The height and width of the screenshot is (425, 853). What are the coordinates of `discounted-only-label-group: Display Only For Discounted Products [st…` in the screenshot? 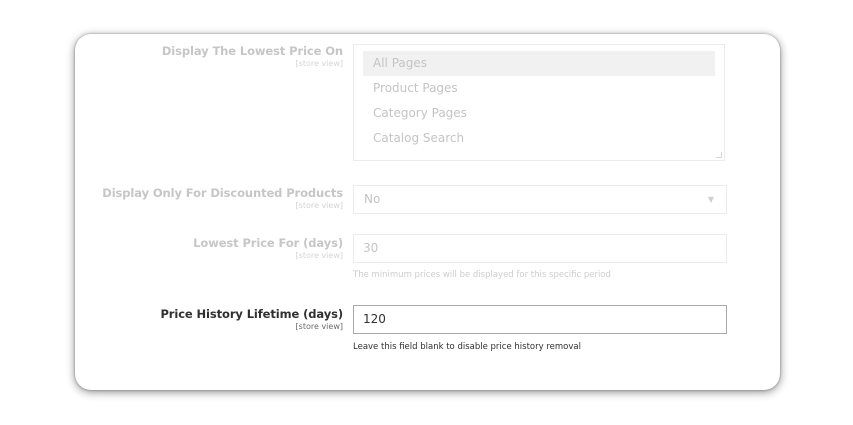 It's located at (209, 198).